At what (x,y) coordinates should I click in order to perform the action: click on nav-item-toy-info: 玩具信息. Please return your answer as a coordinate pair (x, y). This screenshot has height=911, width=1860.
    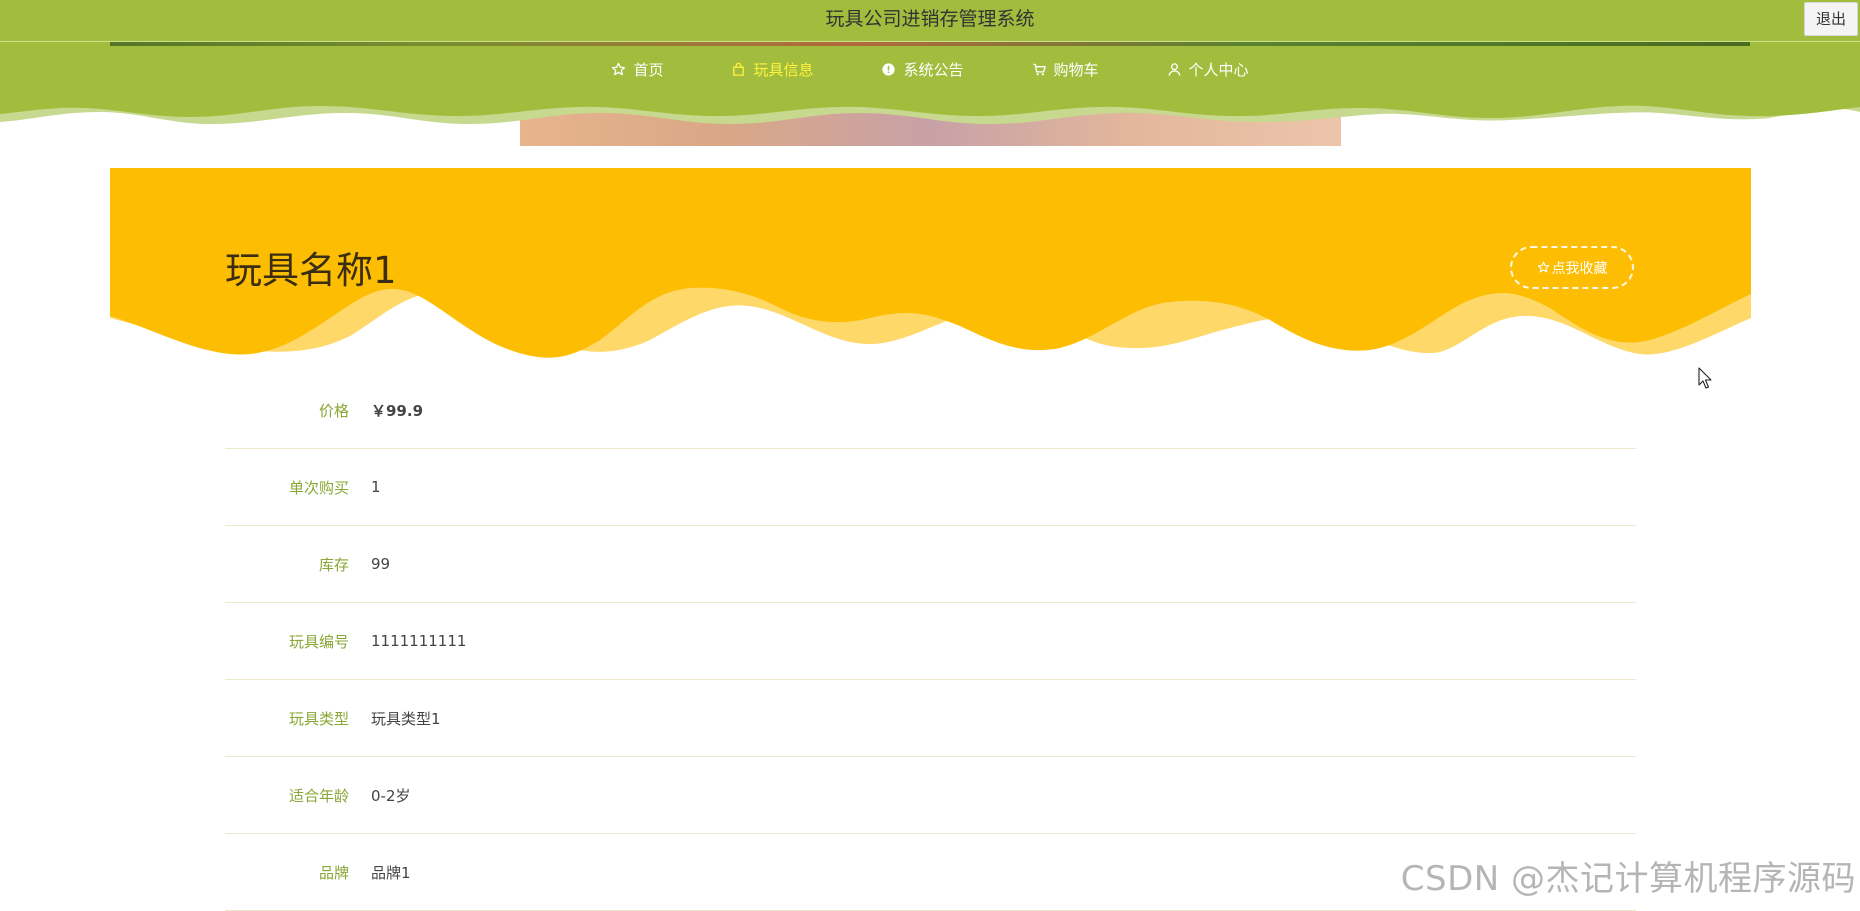
    Looking at the image, I should click on (772, 69).